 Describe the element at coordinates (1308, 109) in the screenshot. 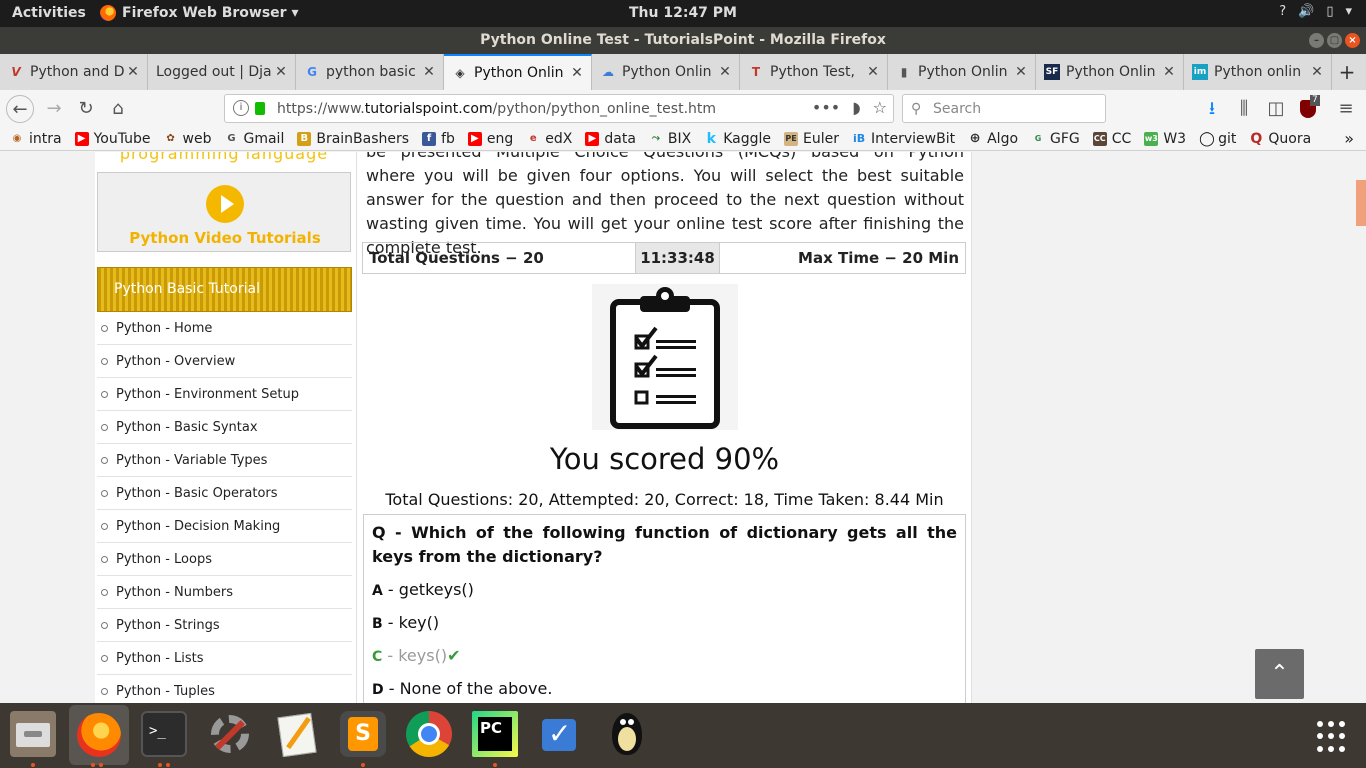

I see `ublock-icon: 7` at that location.